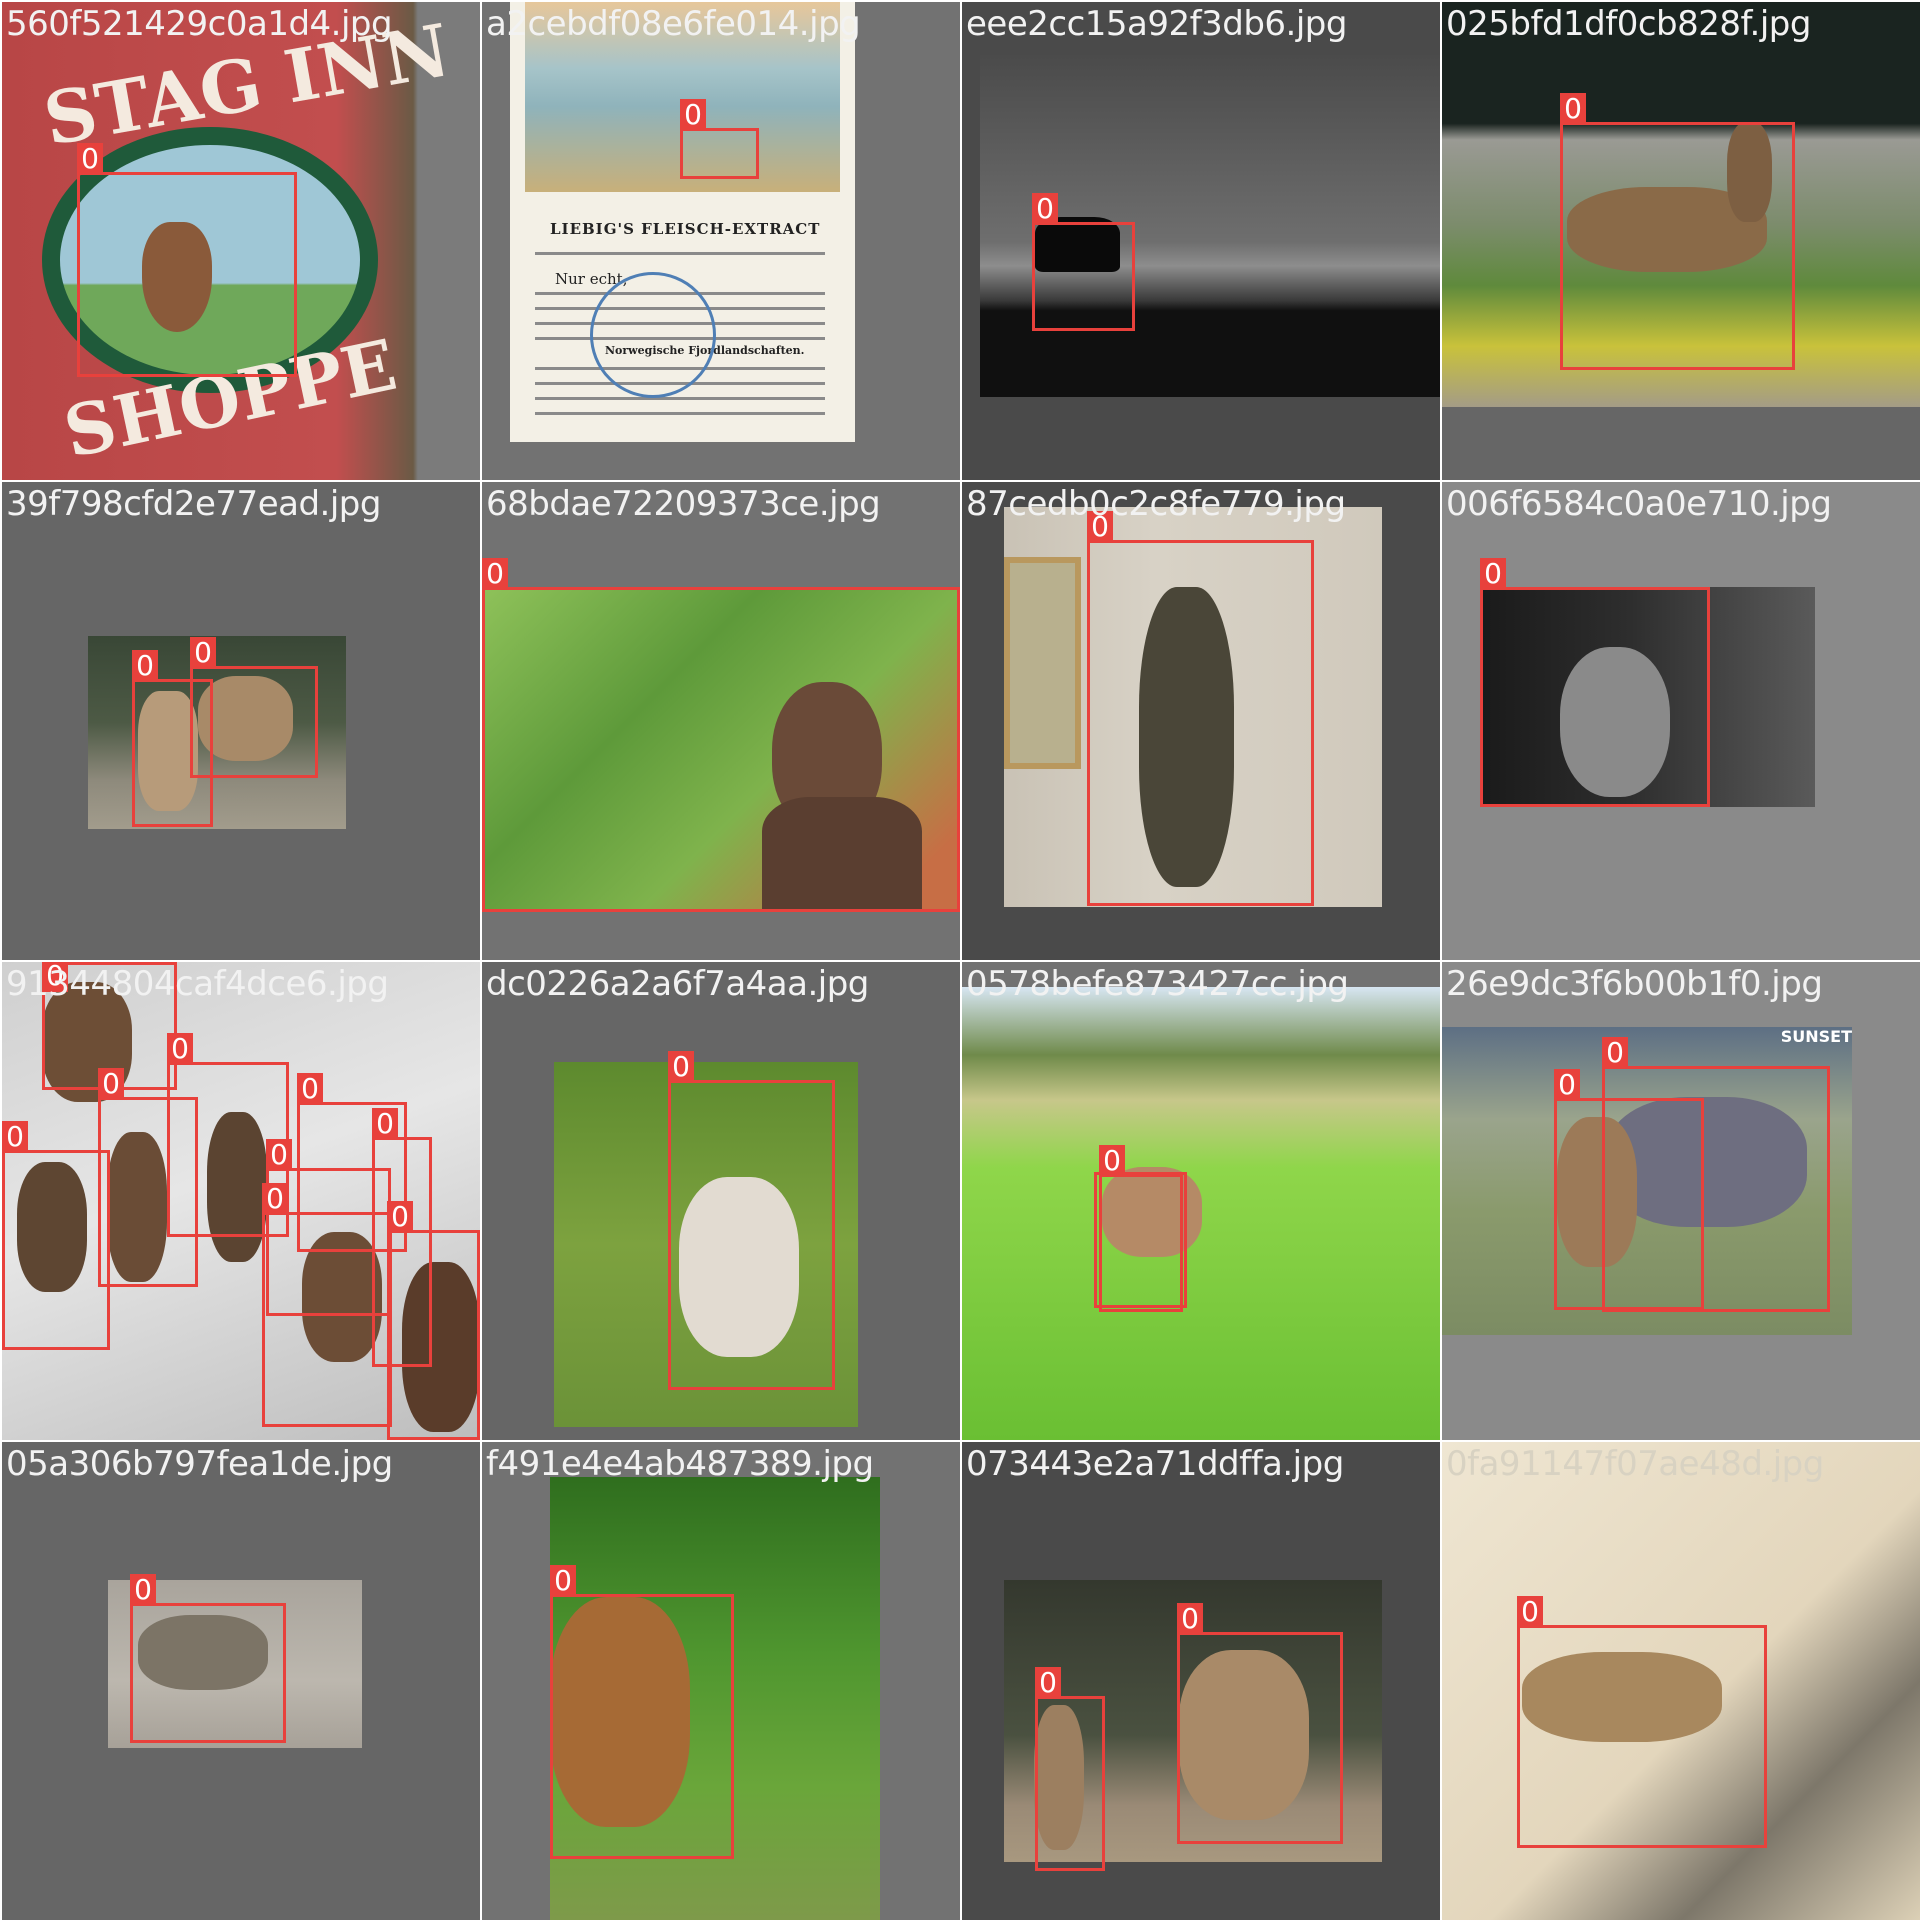 This screenshot has height=1920, width=1920. I want to click on tile-12: SUNSET 0 0 26e9dc3f6b00b1f0.jpg, so click(1681, 1201).